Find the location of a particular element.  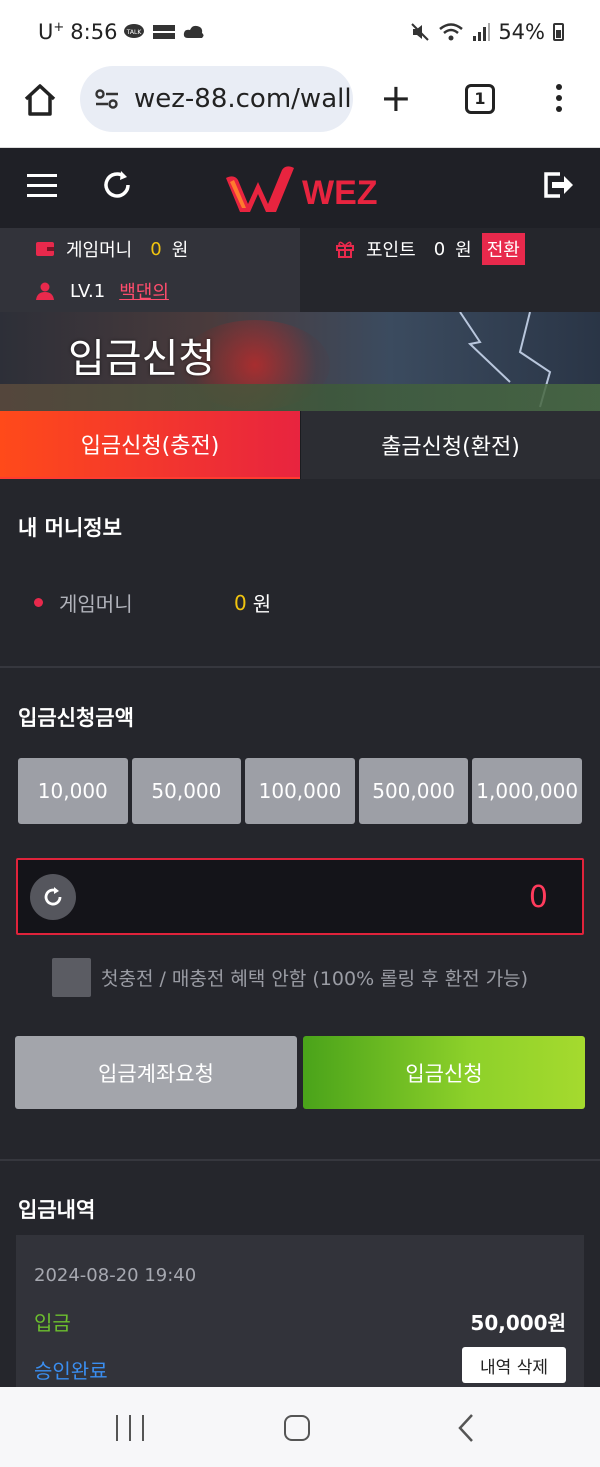

history-type: 입금 is located at coordinates (52, 1323).